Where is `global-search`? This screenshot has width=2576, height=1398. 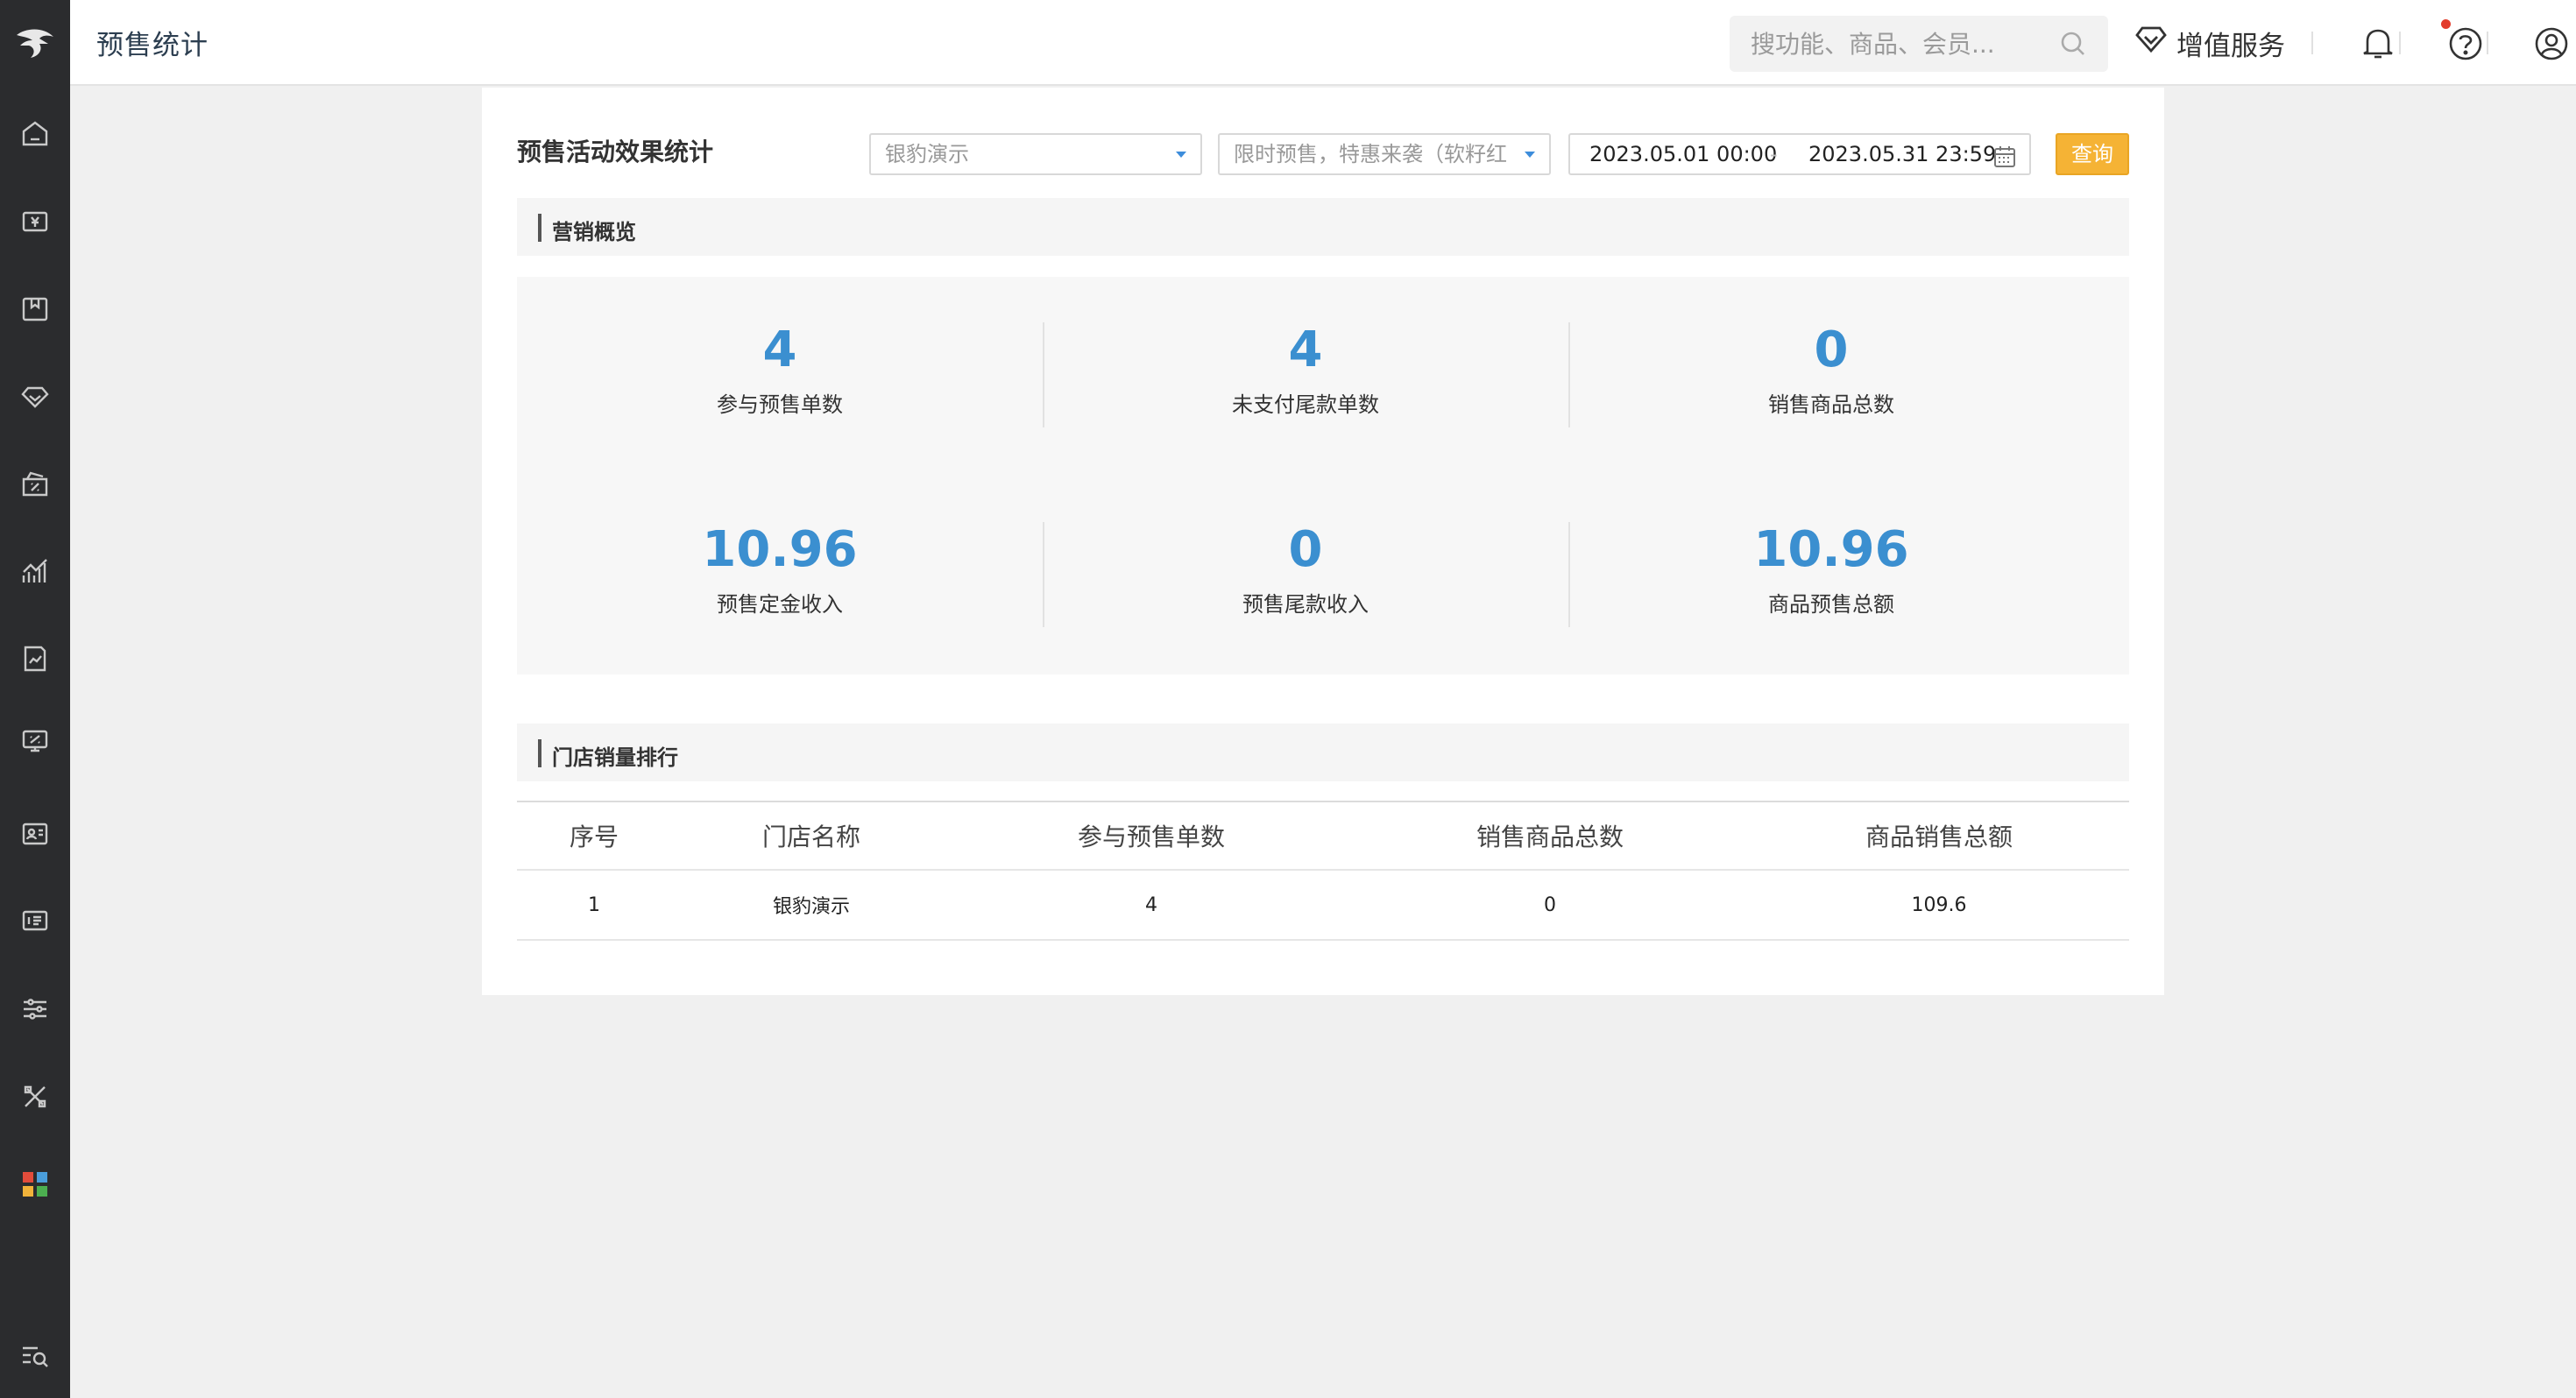
global-search is located at coordinates (1919, 44).